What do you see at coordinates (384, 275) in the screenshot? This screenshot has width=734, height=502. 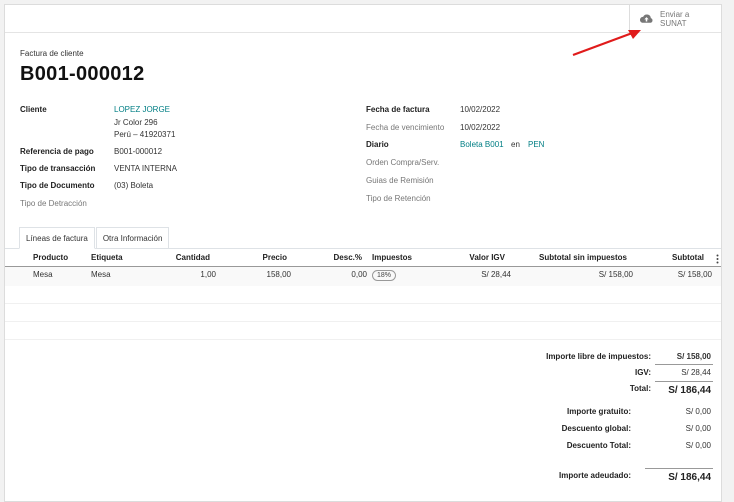 I see `tax-badge: 18%` at bounding box center [384, 275].